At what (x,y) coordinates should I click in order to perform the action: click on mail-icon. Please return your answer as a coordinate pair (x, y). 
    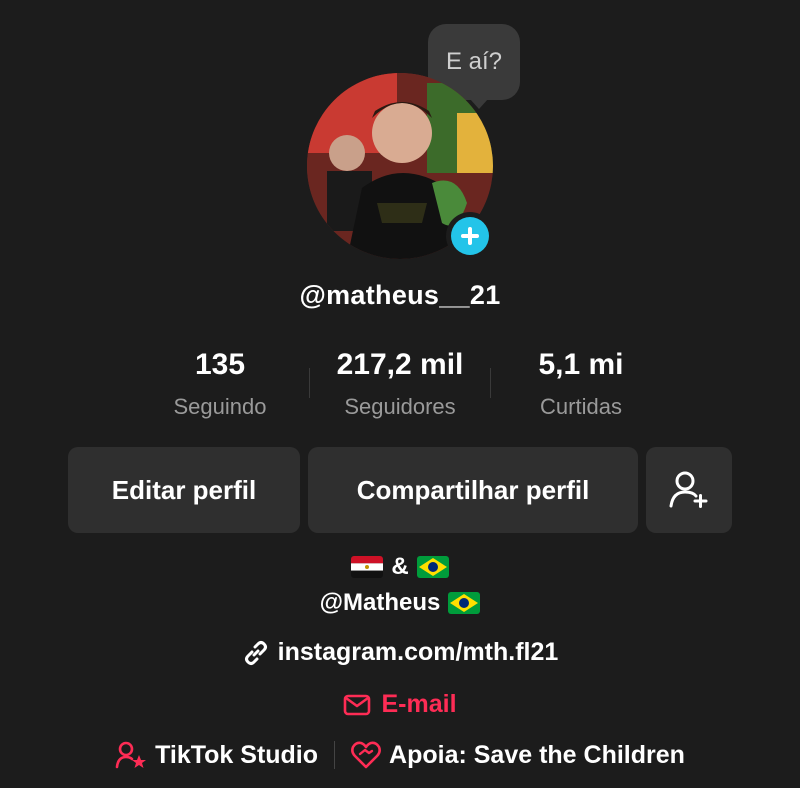
    Looking at the image, I should click on (357, 704).